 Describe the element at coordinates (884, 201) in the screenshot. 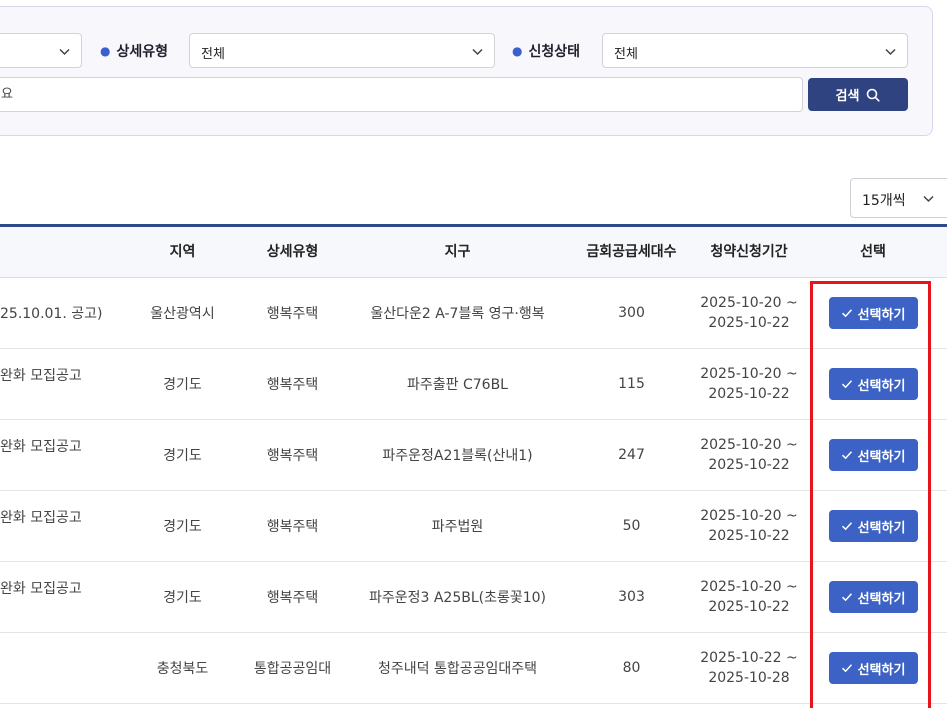

I see `page-size-value: 15개씩` at that location.